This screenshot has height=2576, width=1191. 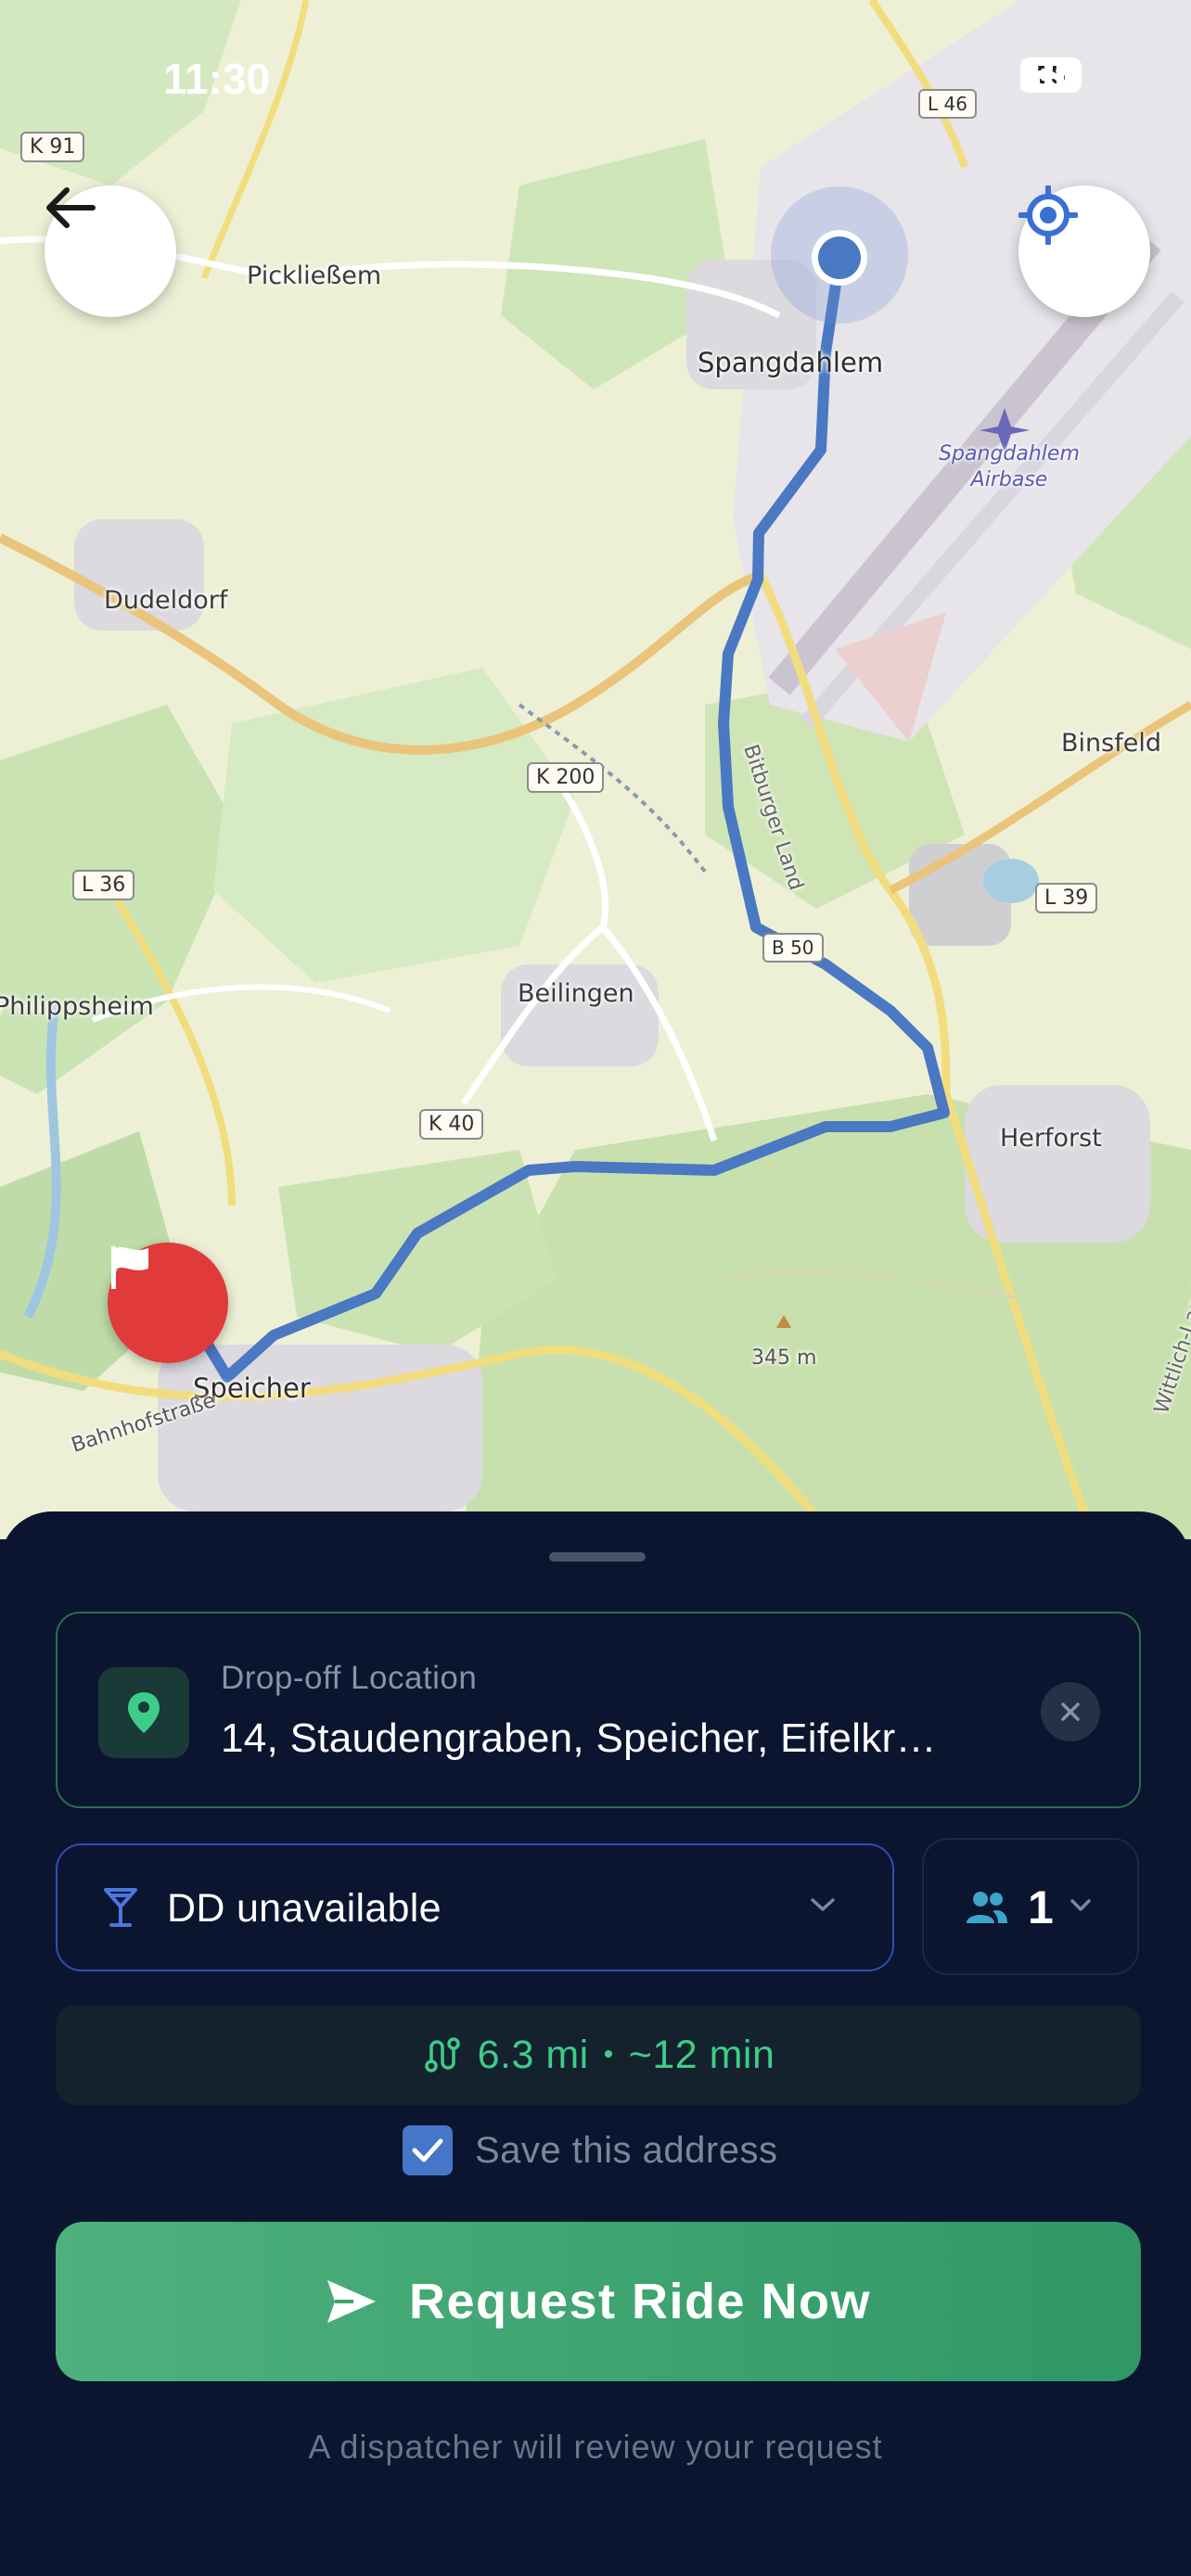 What do you see at coordinates (566, 777) in the screenshot?
I see `map-label: K 200` at bounding box center [566, 777].